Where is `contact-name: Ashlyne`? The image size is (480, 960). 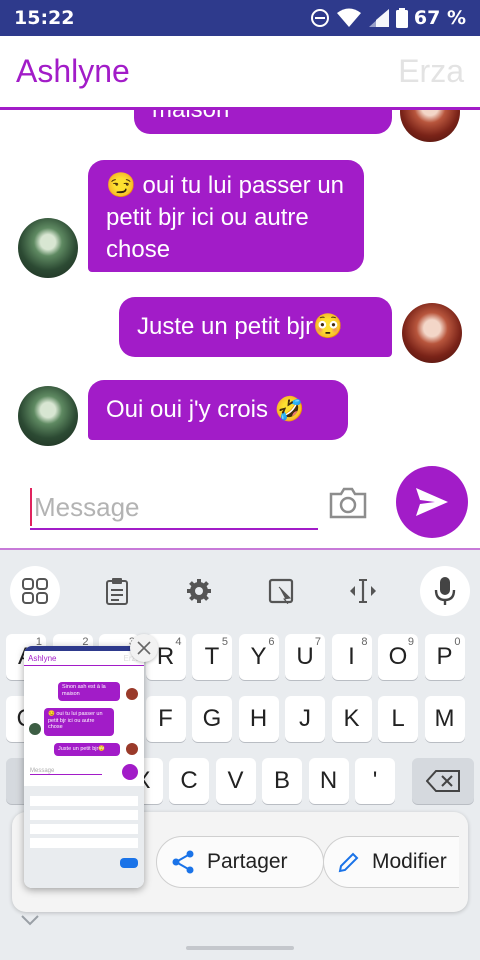
contact-name: Ashlyne is located at coordinates (73, 71).